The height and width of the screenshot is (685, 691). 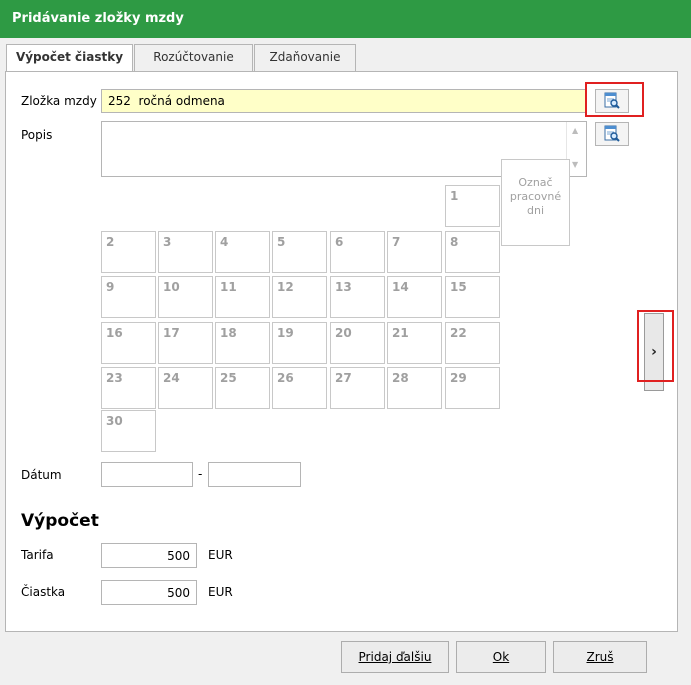 I want to click on tariff-input, so click(x=149, y=555).